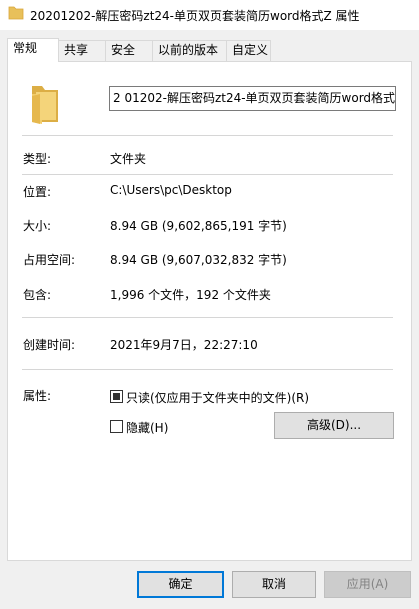  What do you see at coordinates (116, 426) in the screenshot?
I see `hidden-checkbox` at bounding box center [116, 426].